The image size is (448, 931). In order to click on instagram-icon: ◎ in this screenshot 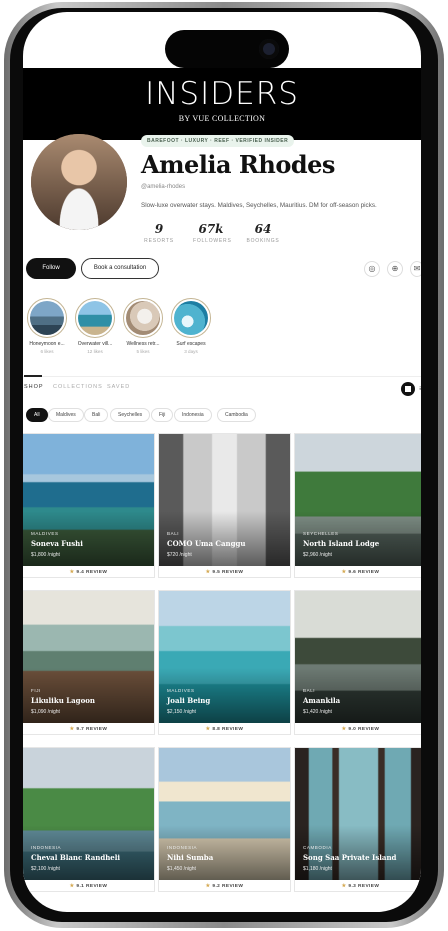, I will do `click(372, 269)`.